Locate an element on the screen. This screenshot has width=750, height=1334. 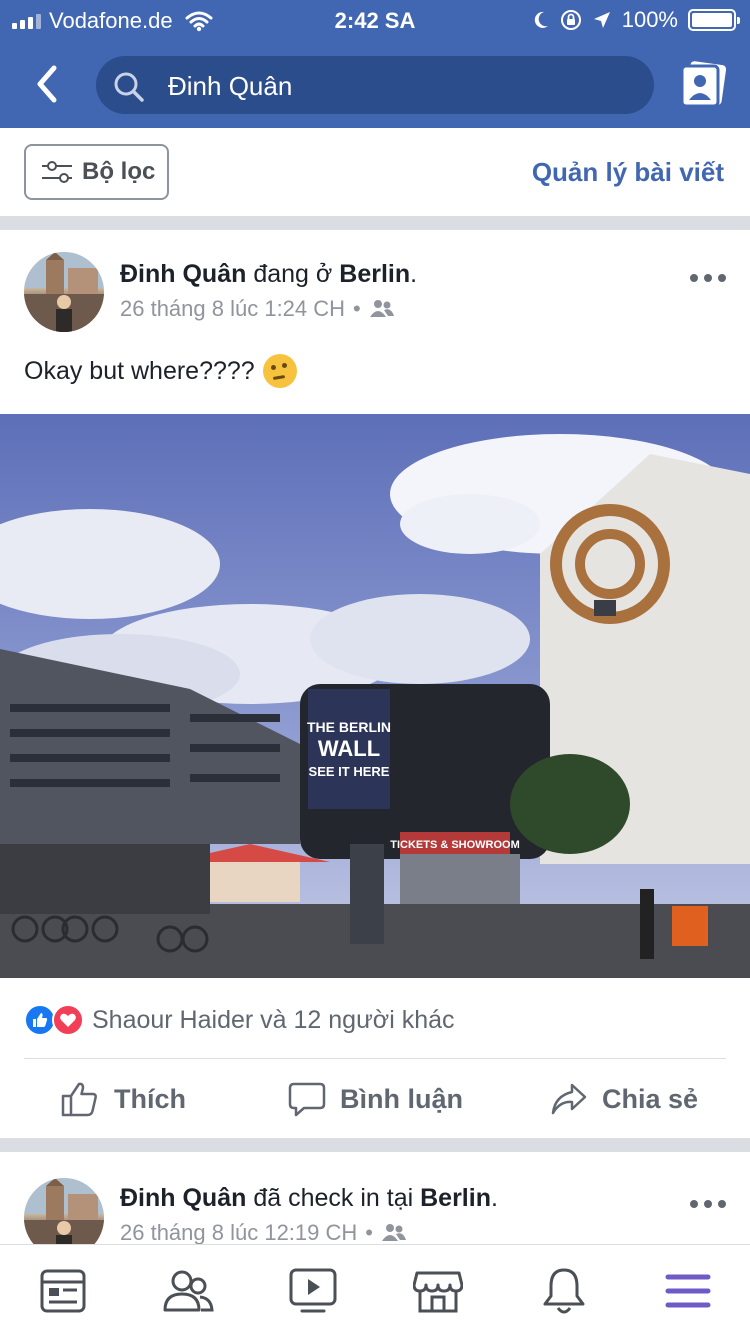
notifications-icon is located at coordinates (564, 1291).